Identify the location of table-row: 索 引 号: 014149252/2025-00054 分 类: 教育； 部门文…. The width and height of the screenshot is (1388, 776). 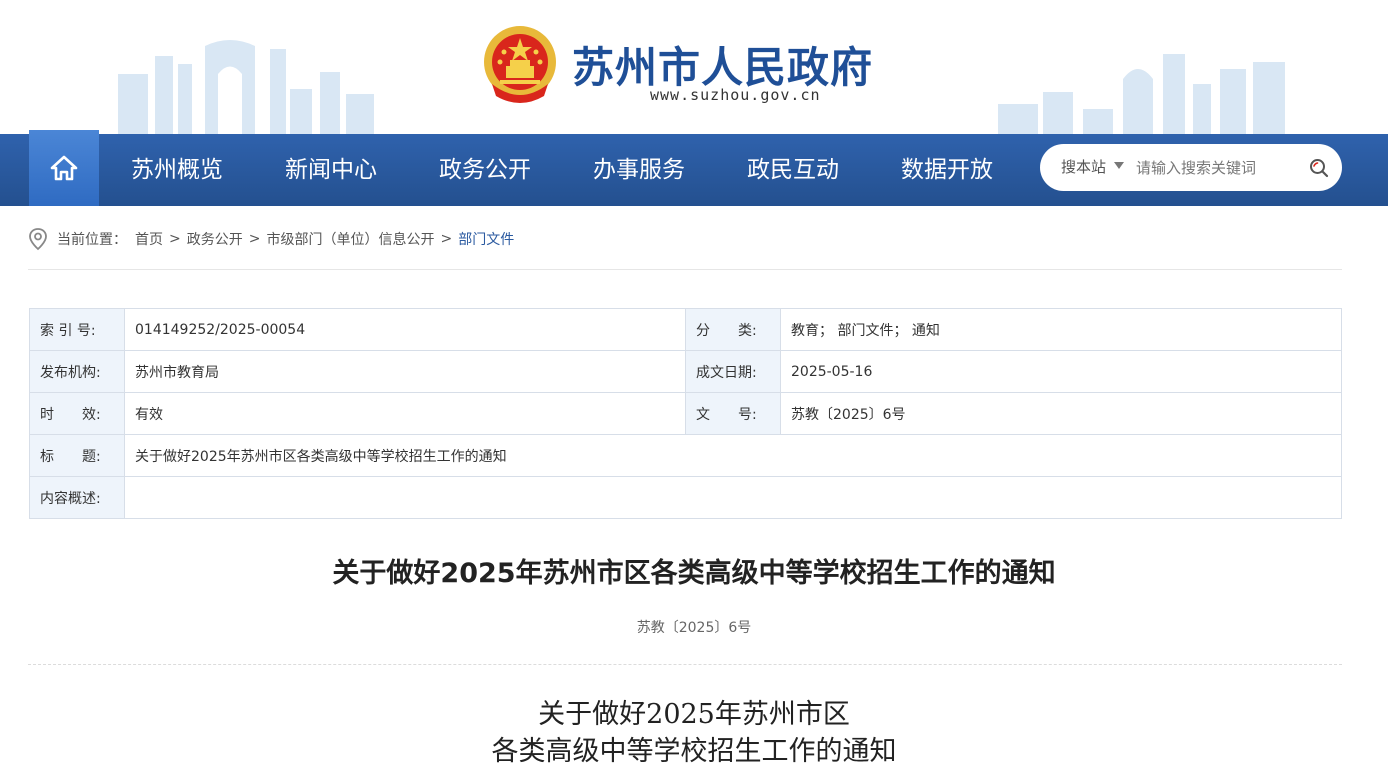
(685, 329).